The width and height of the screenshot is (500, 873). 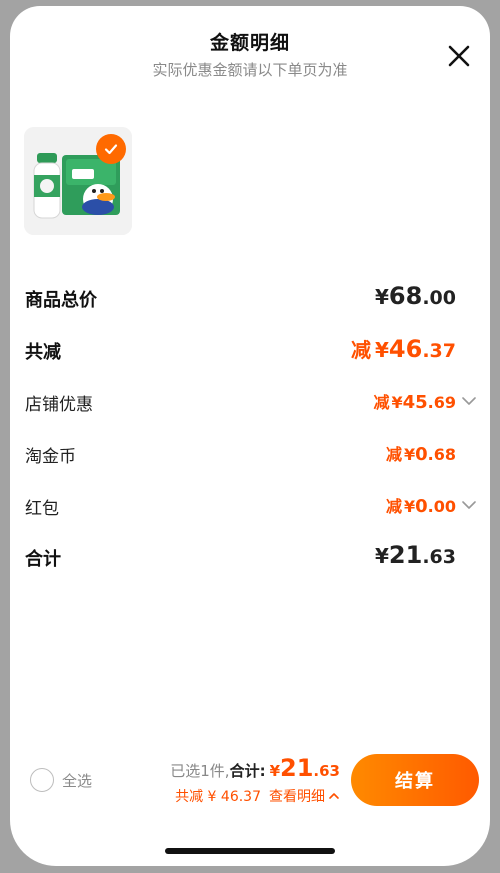 I want to click on red-packet-value: 减 ¥ 0 .00, so click(x=421, y=505).